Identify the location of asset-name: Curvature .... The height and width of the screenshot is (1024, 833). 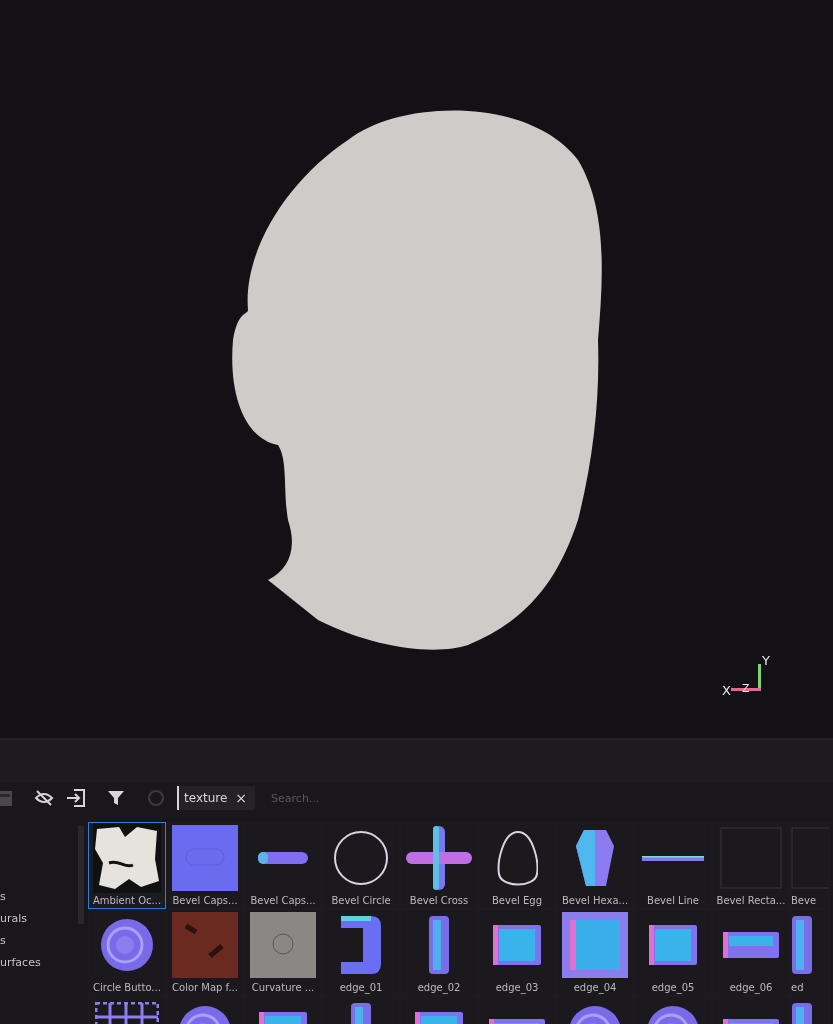
(283, 988).